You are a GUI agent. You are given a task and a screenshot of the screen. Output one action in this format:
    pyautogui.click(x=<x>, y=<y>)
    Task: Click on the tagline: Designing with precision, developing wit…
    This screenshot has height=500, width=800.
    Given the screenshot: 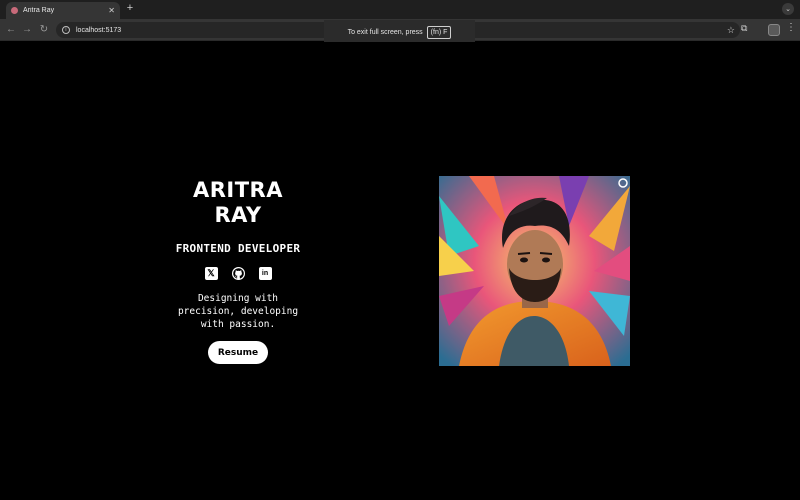 What is the action you would take?
    pyautogui.click(x=238, y=311)
    